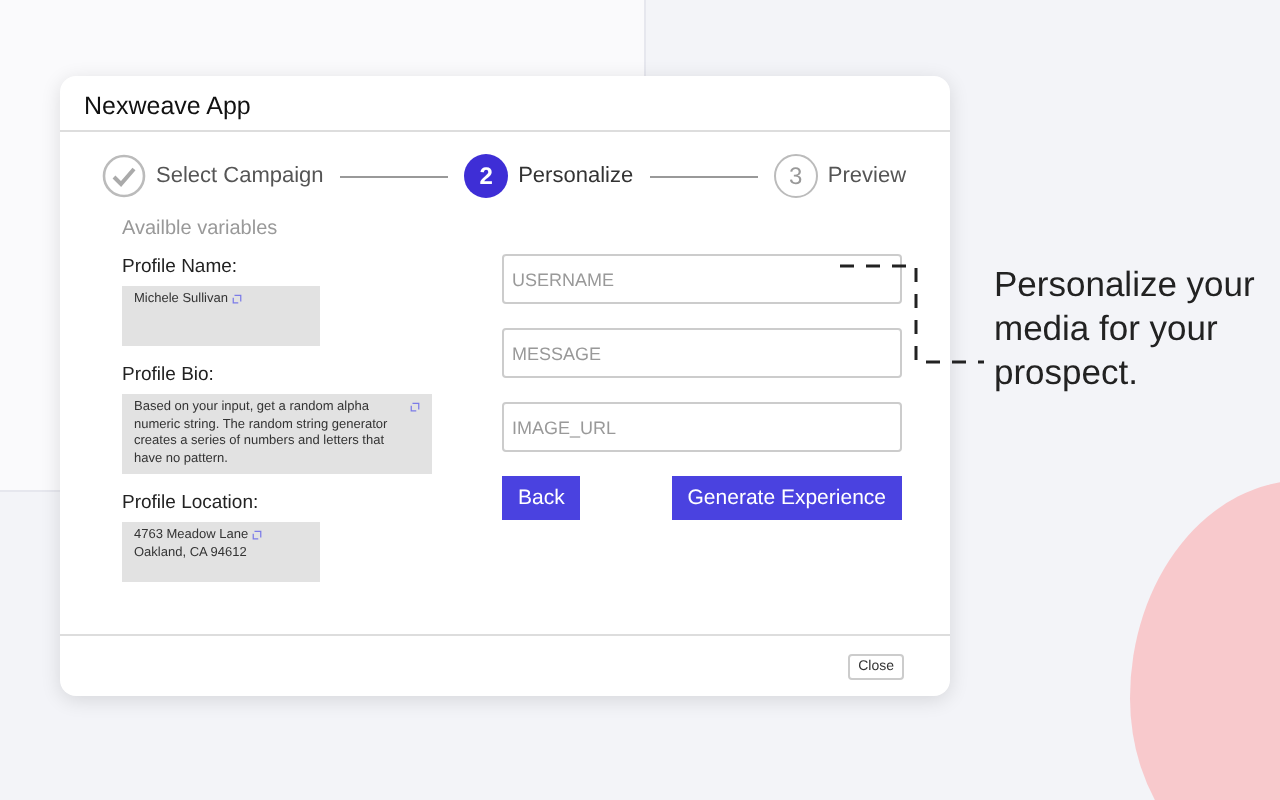 Image resolution: width=1280 pixels, height=800 pixels. Describe the element at coordinates (702, 353) in the screenshot. I see `input-field: MESSAGE` at that location.